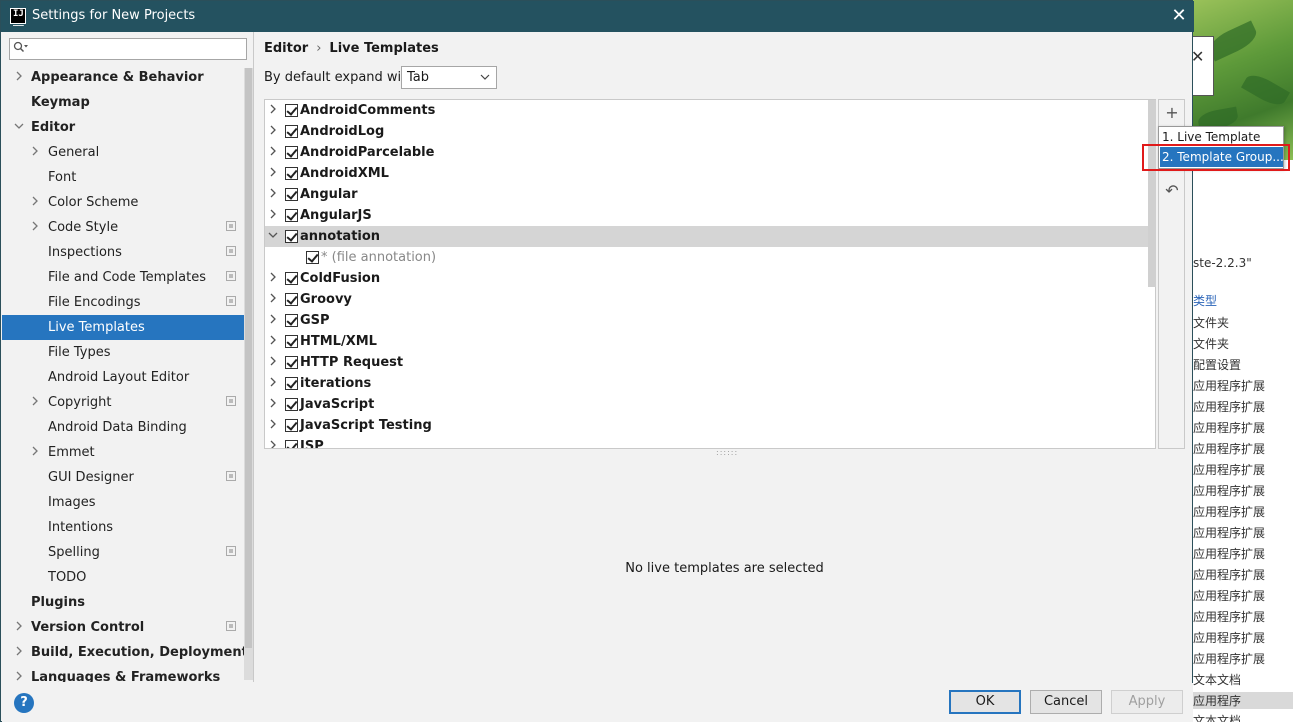 The height and width of the screenshot is (722, 1293). Describe the element at coordinates (123, 252) in the screenshot. I see `sidebar-item: Inspections` at that location.